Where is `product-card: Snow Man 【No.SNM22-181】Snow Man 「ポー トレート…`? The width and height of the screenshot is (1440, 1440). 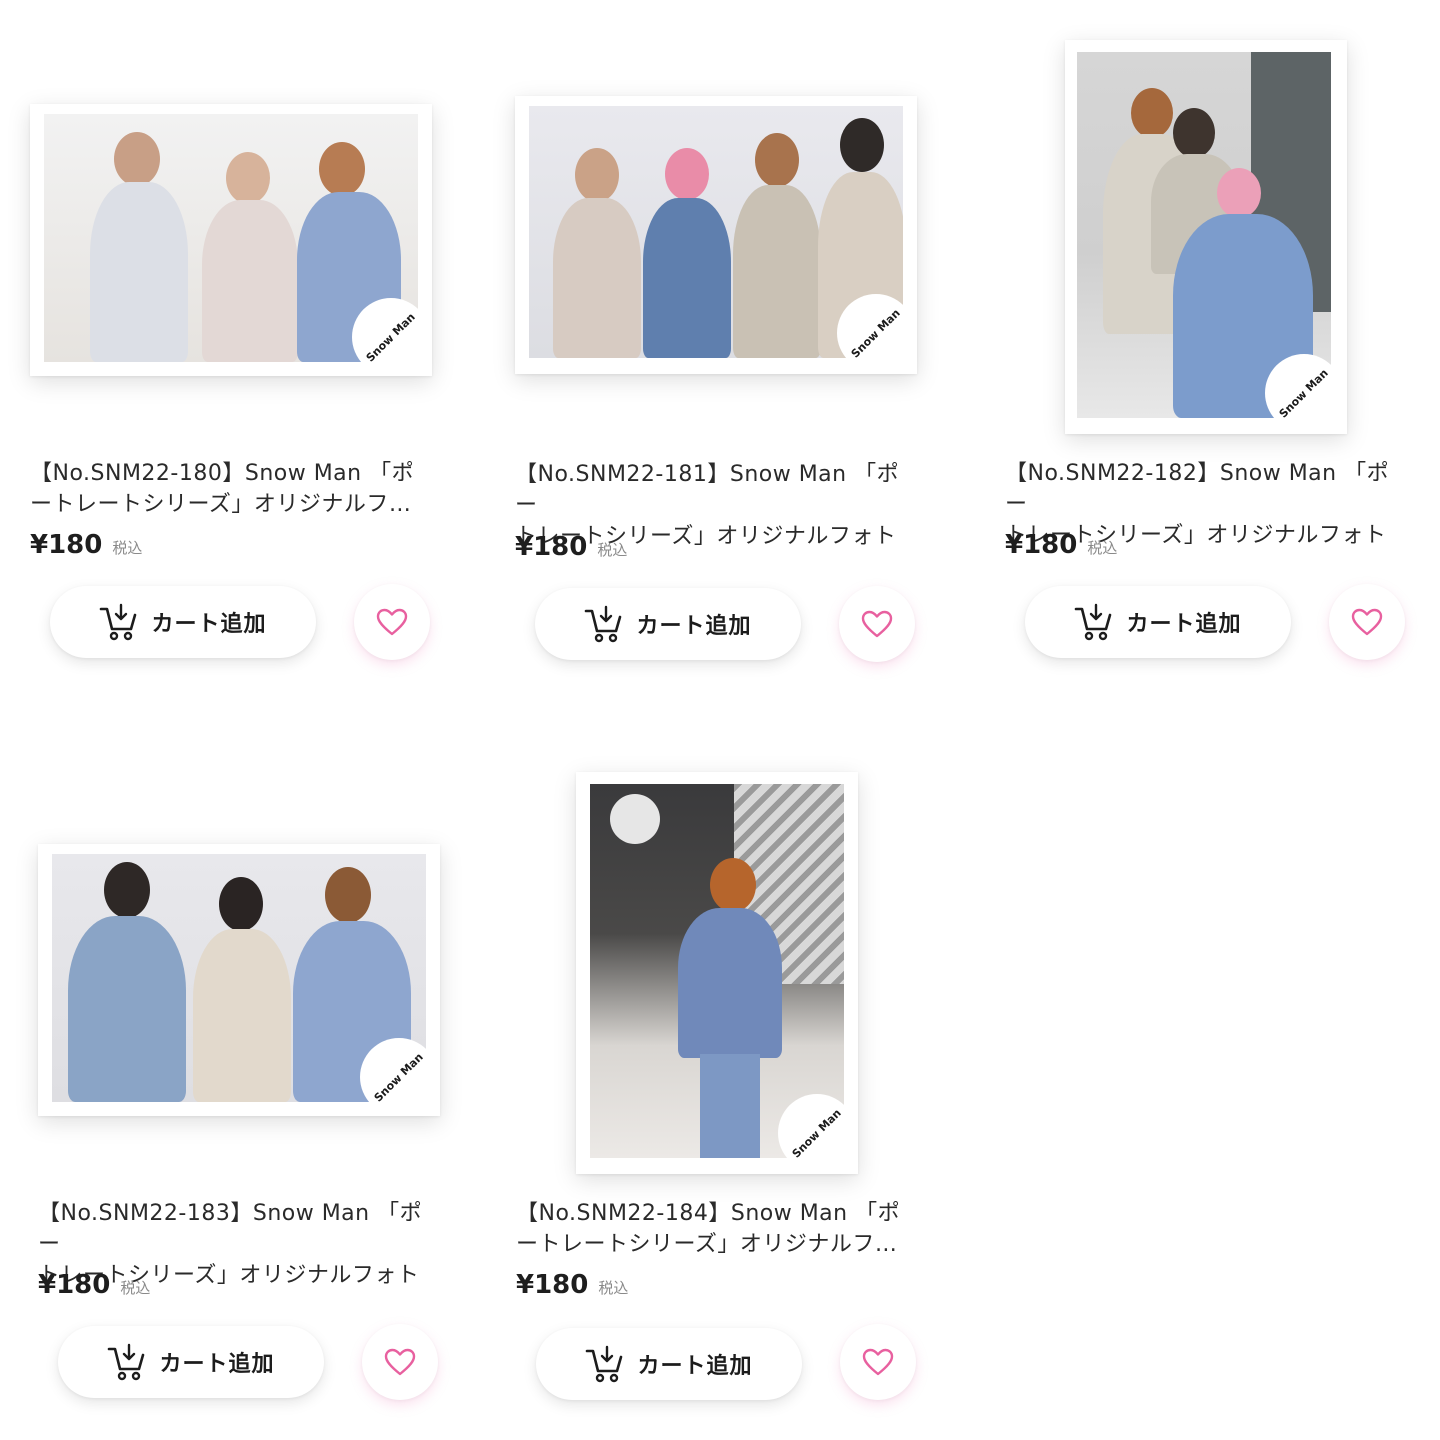 product-card: Snow Man 【No.SNM22-181】Snow Man 「ポー トレート… is located at coordinates (725, 350).